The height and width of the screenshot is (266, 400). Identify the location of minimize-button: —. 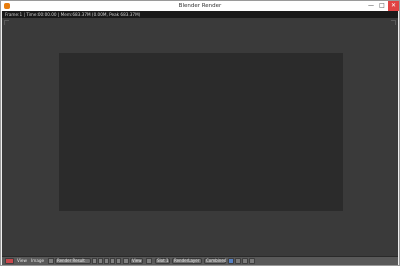
(371, 6).